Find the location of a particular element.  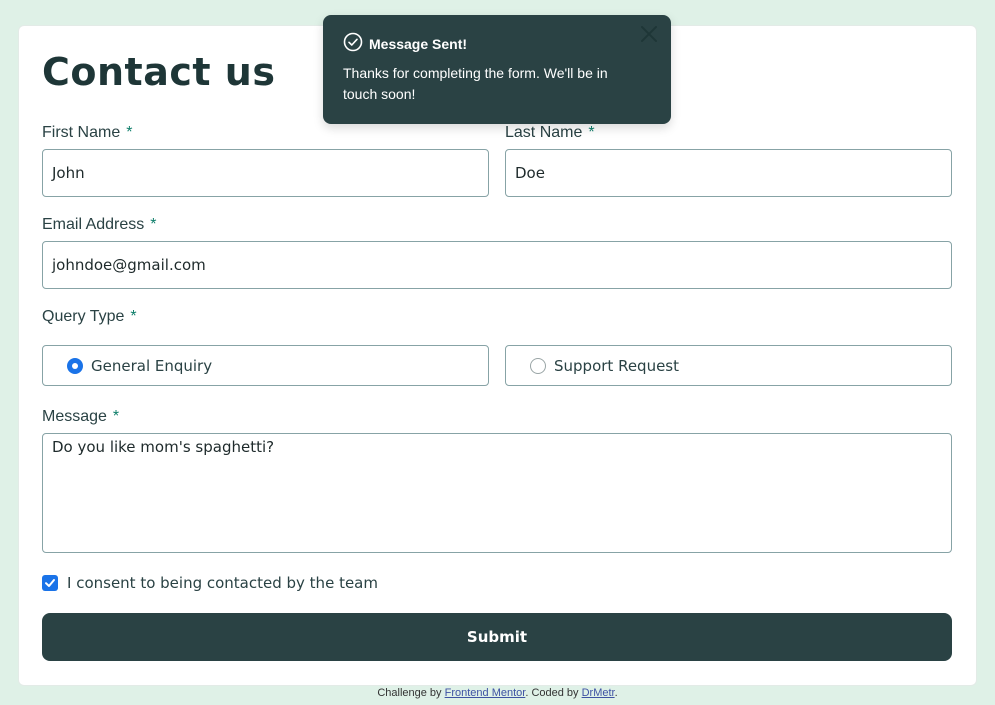

first-name-label: First Name * is located at coordinates (87, 133).